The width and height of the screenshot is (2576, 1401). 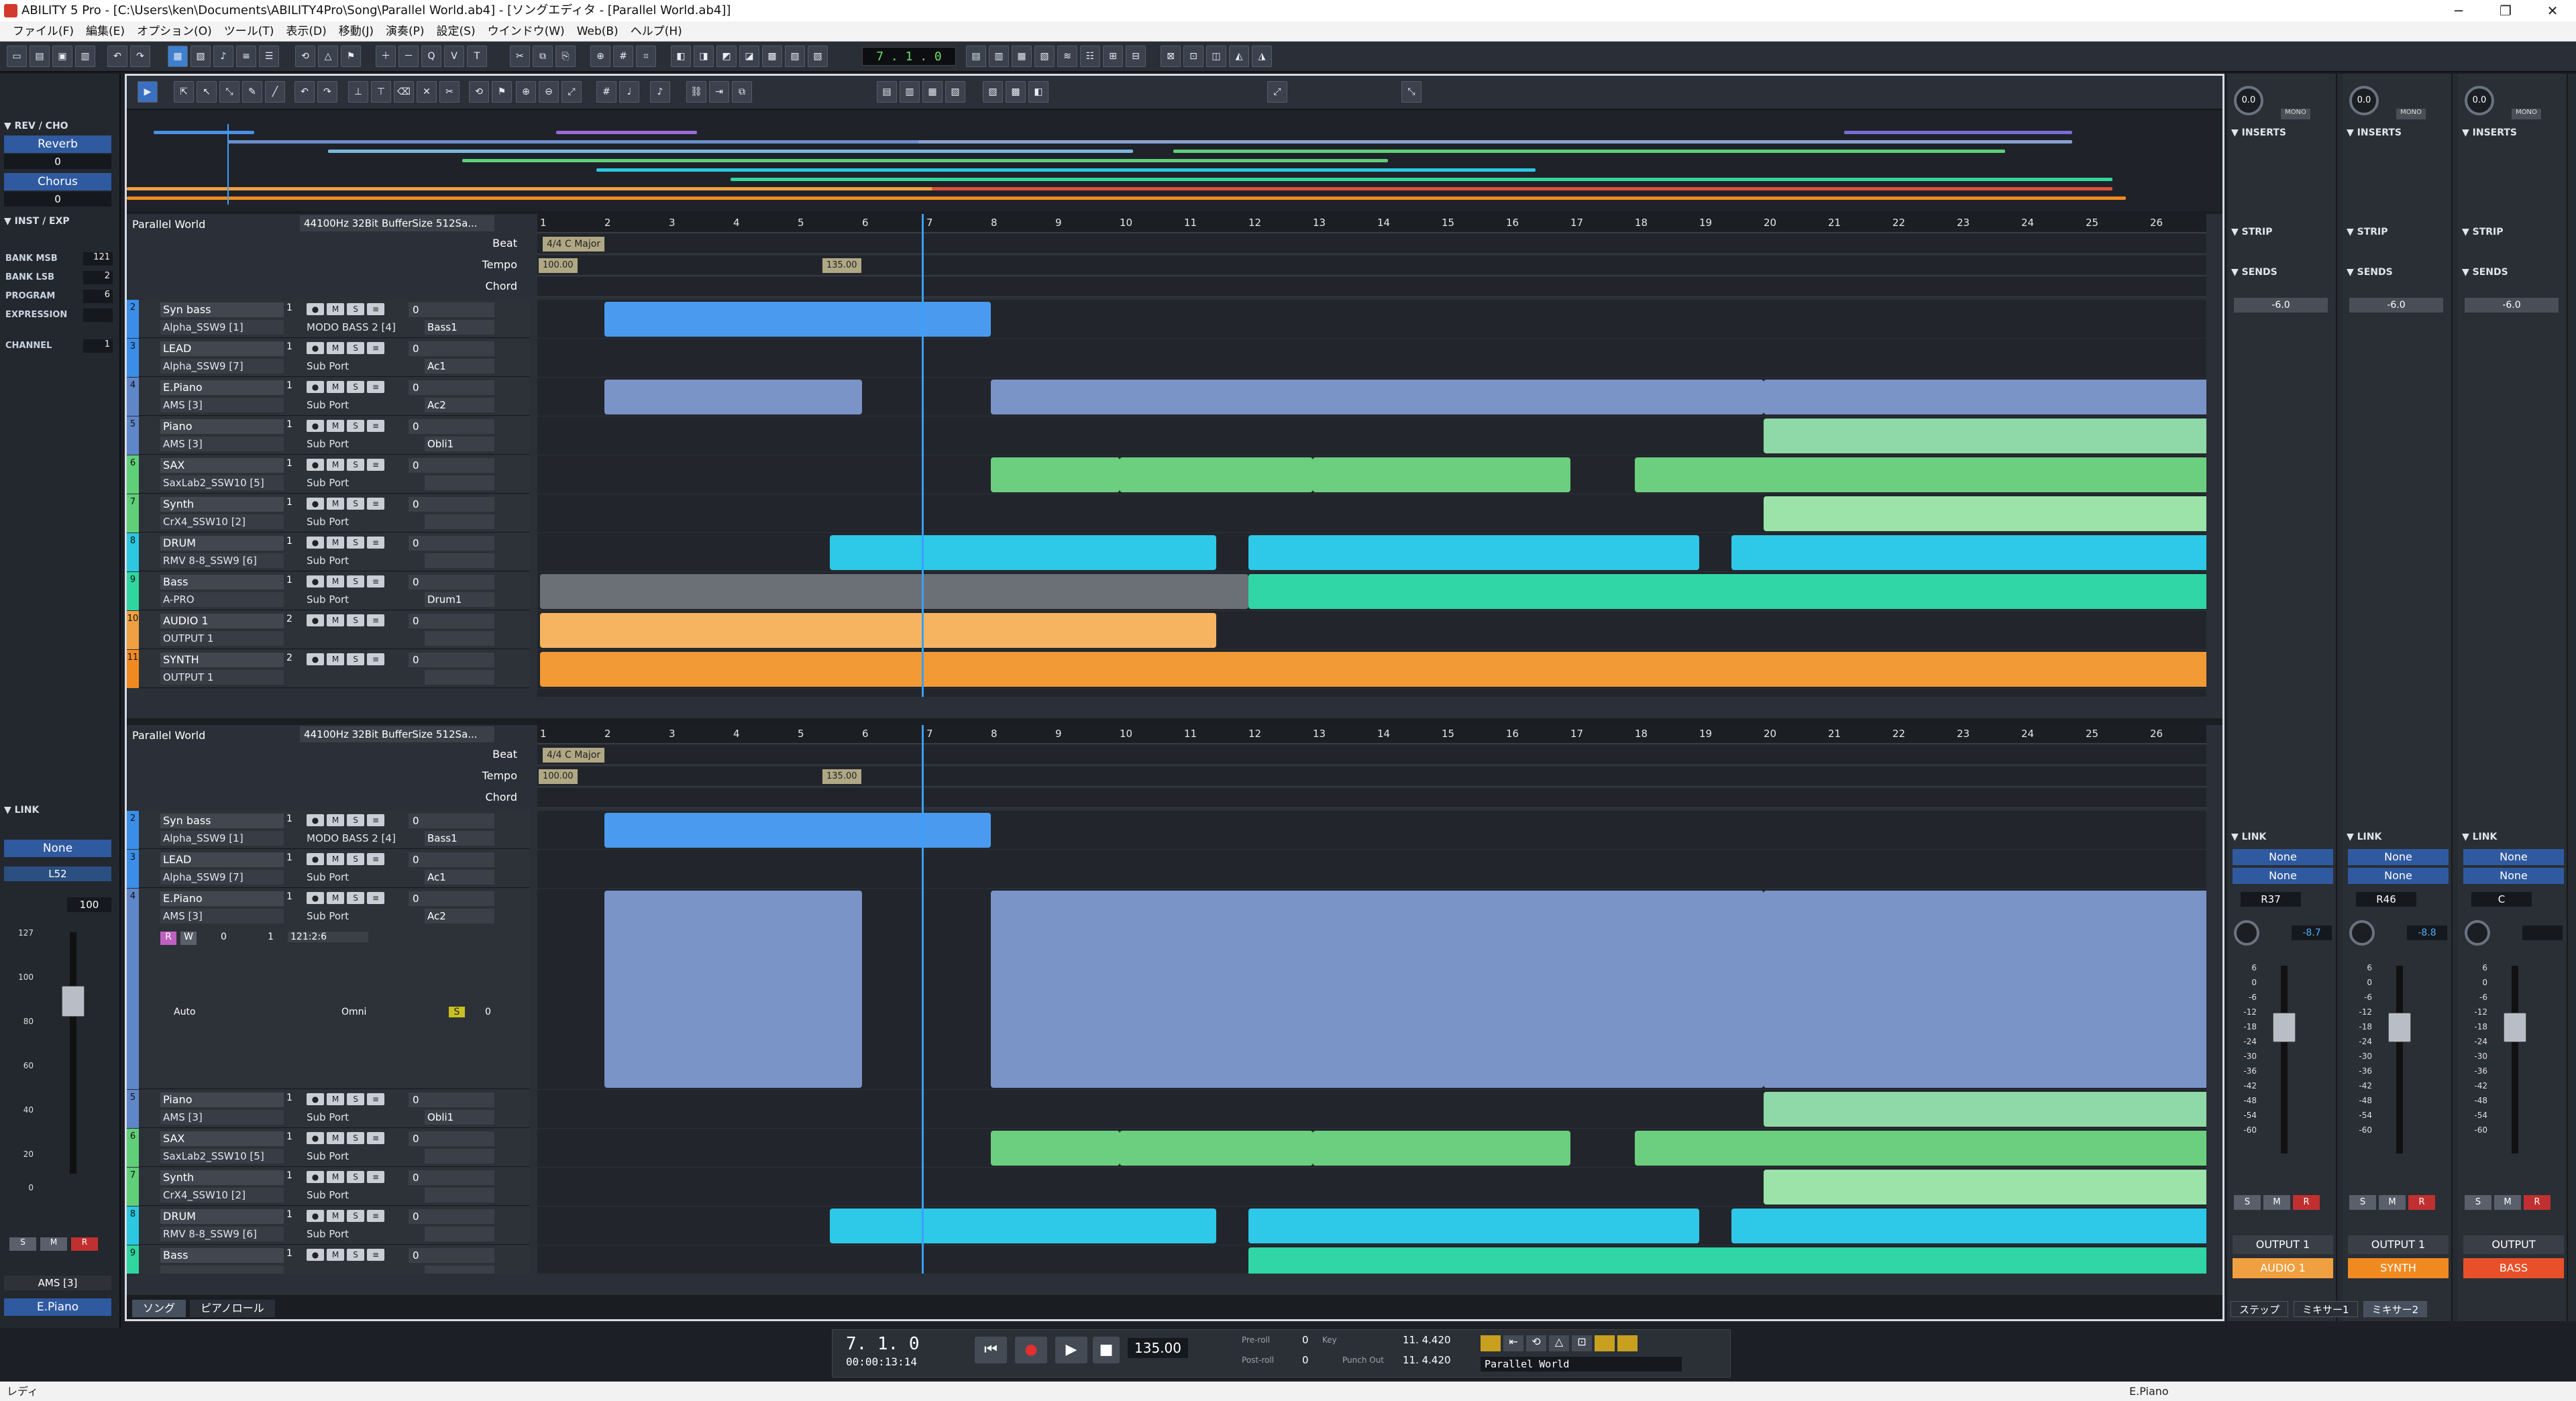 What do you see at coordinates (574, 244) in the screenshot?
I see `time-signature: 4/4 C Major` at bounding box center [574, 244].